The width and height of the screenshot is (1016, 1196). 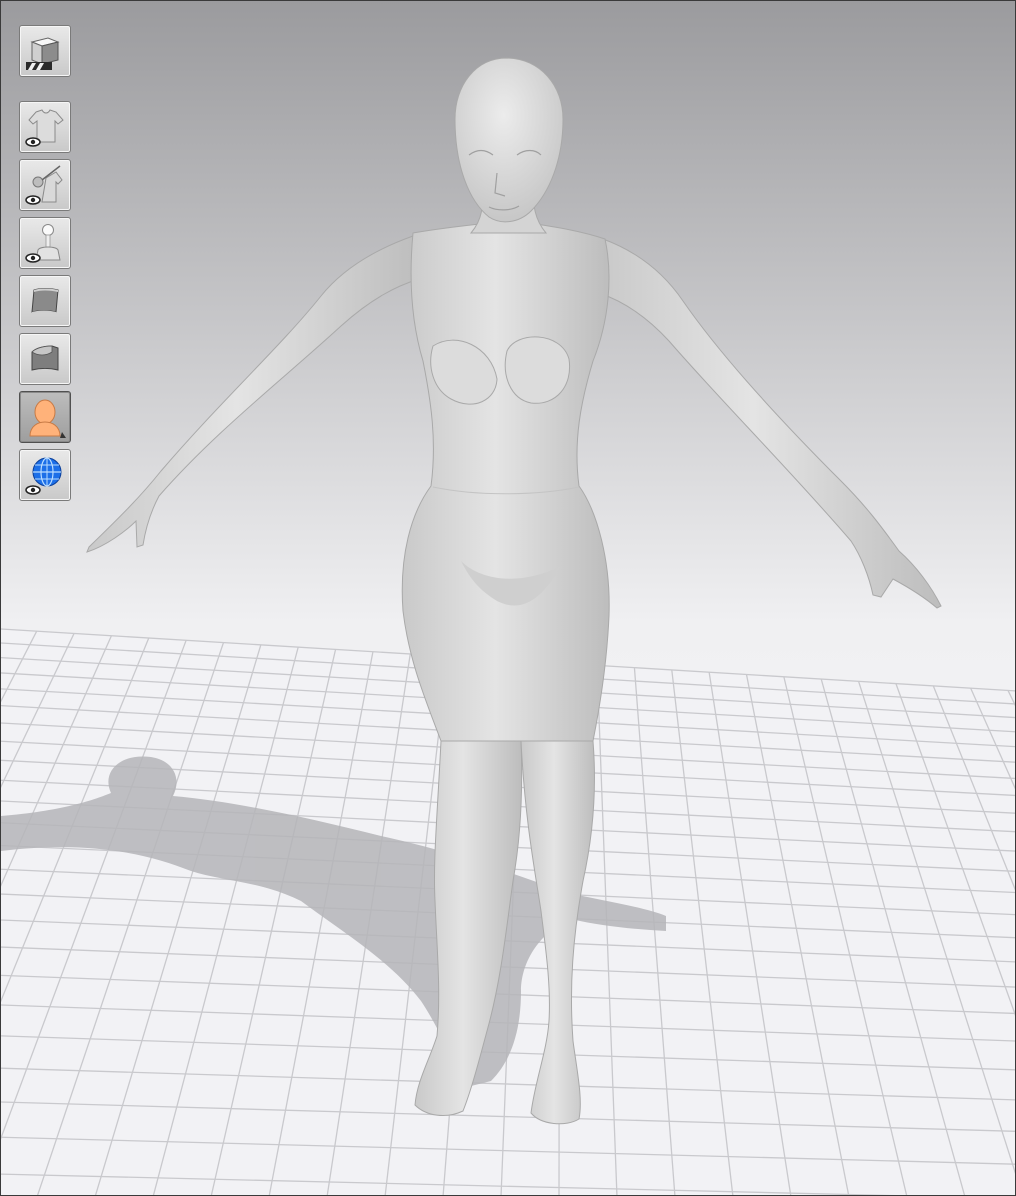 What do you see at coordinates (43, 53) in the screenshot?
I see `view-mode-cube-icon` at bounding box center [43, 53].